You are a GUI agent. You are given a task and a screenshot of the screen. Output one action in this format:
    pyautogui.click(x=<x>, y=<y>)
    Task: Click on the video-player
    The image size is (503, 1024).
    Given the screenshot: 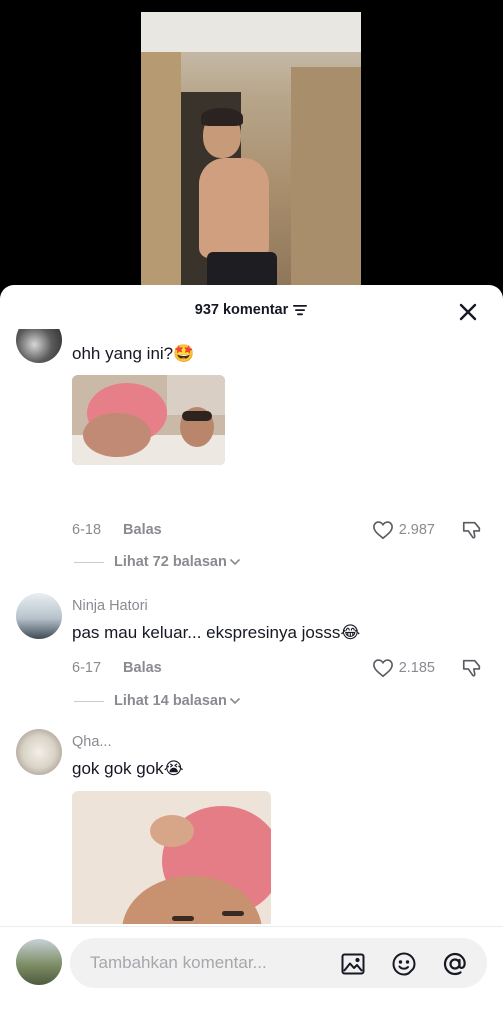 What is the action you would take?
    pyautogui.click(x=251, y=157)
    